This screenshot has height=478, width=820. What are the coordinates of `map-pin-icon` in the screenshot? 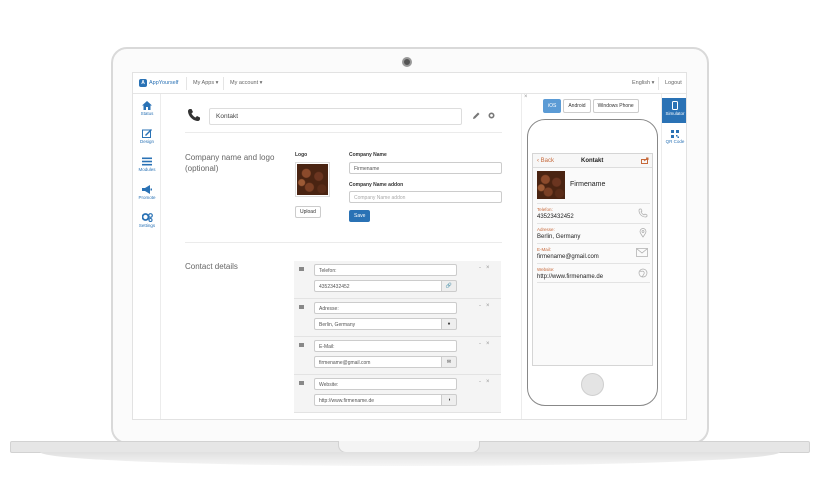 It's located at (643, 233).